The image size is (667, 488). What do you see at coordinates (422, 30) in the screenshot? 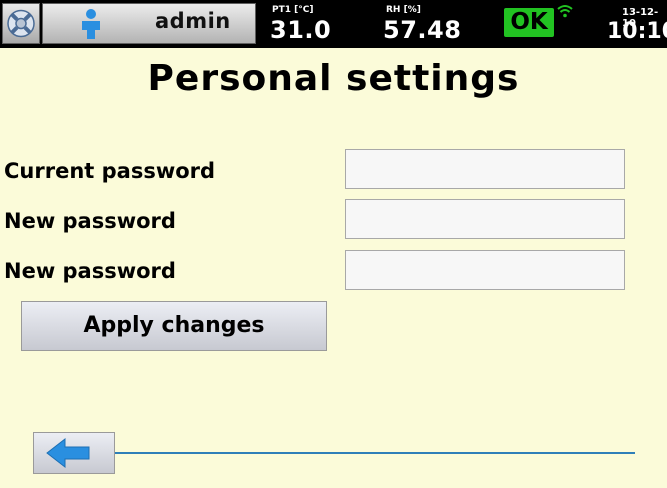
I see `humidity-value: 57.48` at bounding box center [422, 30].